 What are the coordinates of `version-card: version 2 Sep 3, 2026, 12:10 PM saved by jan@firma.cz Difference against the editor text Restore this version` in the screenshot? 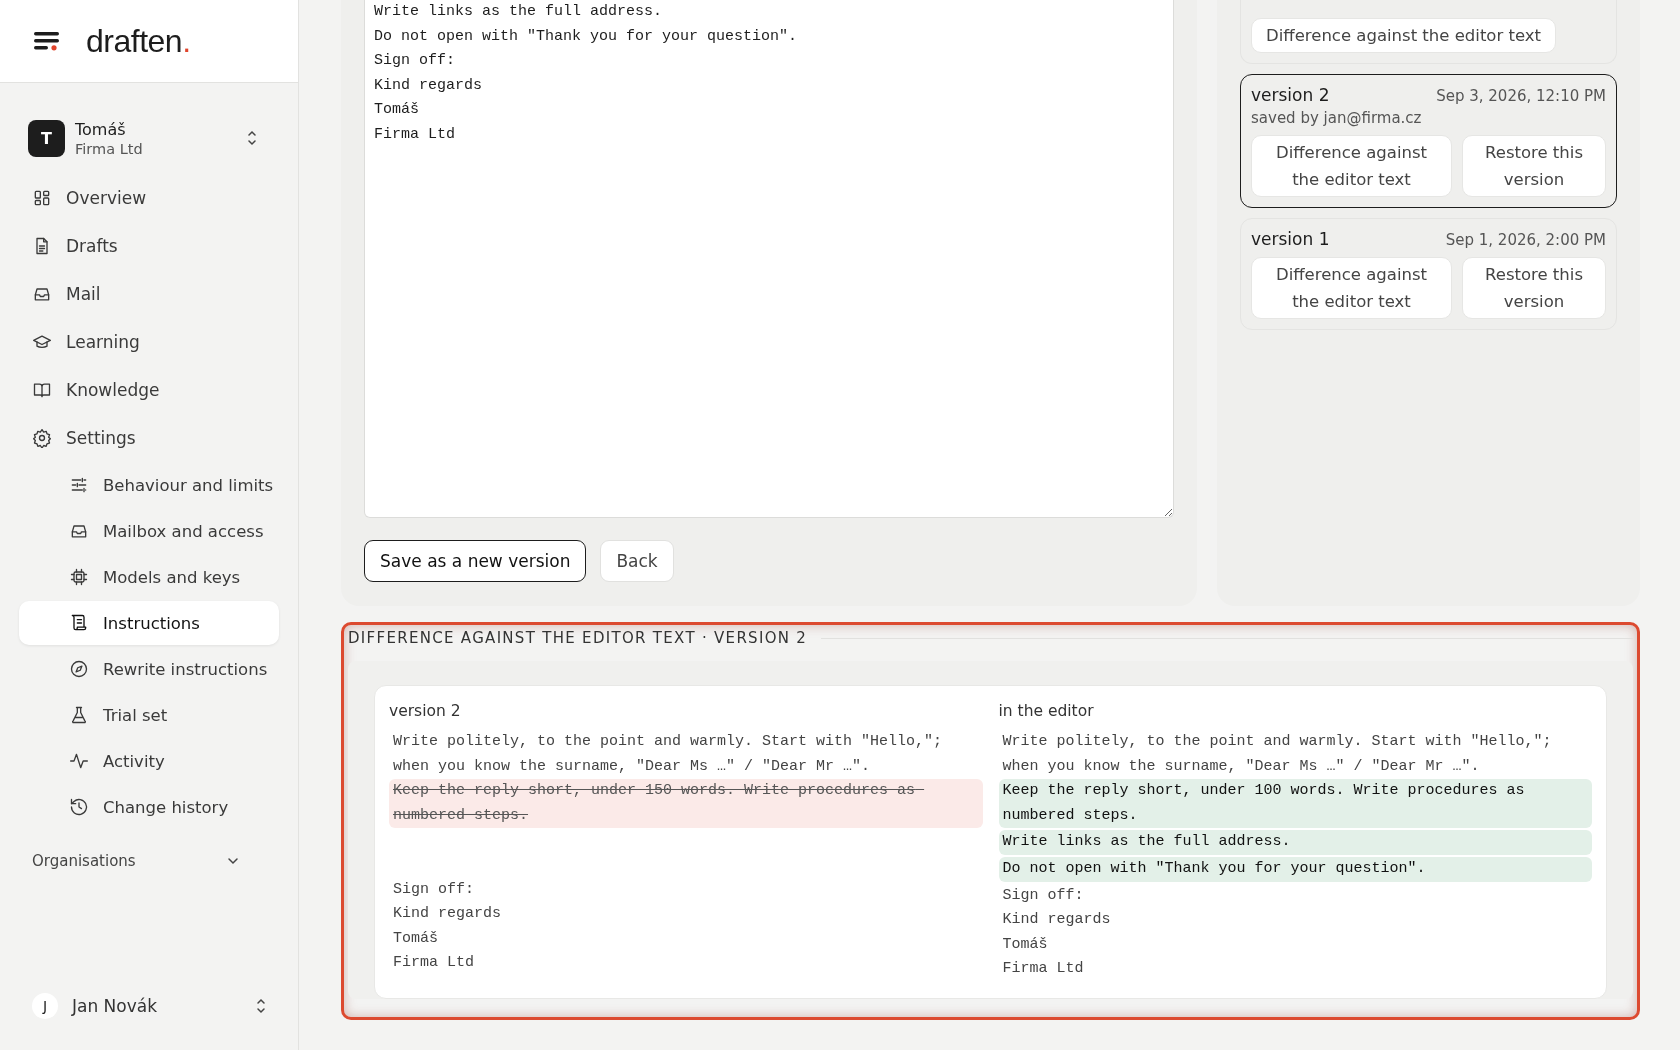 It's located at (1428, 141).